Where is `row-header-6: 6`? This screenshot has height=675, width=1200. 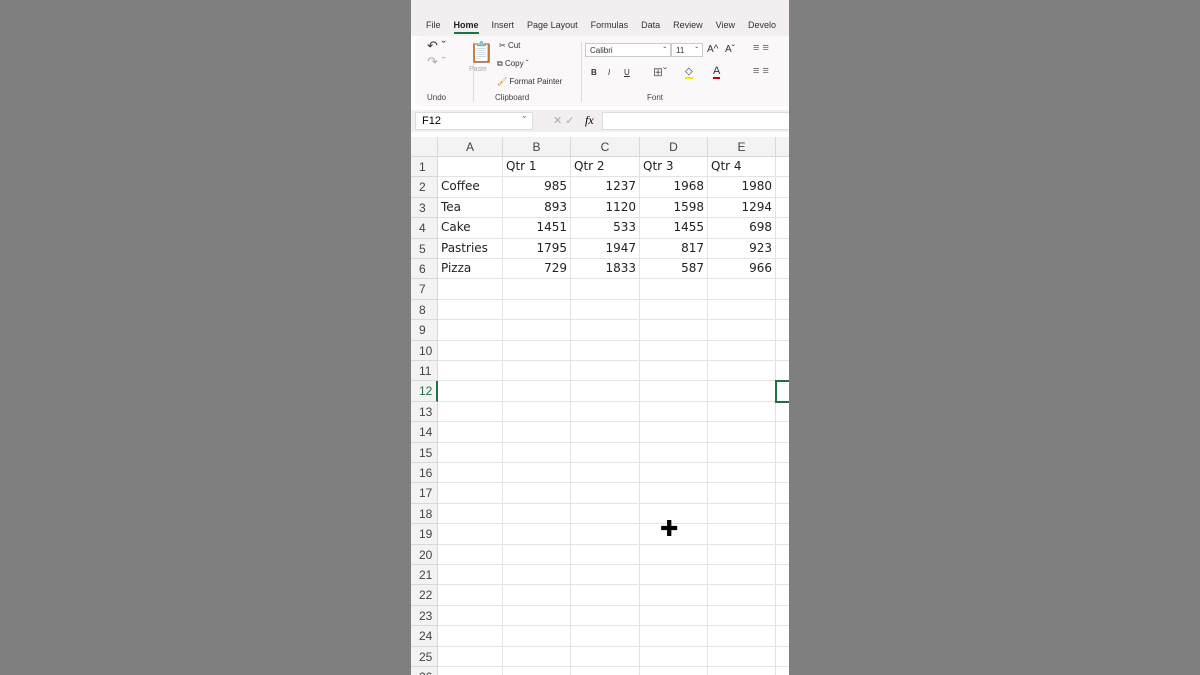 row-header-6: 6 is located at coordinates (424, 269).